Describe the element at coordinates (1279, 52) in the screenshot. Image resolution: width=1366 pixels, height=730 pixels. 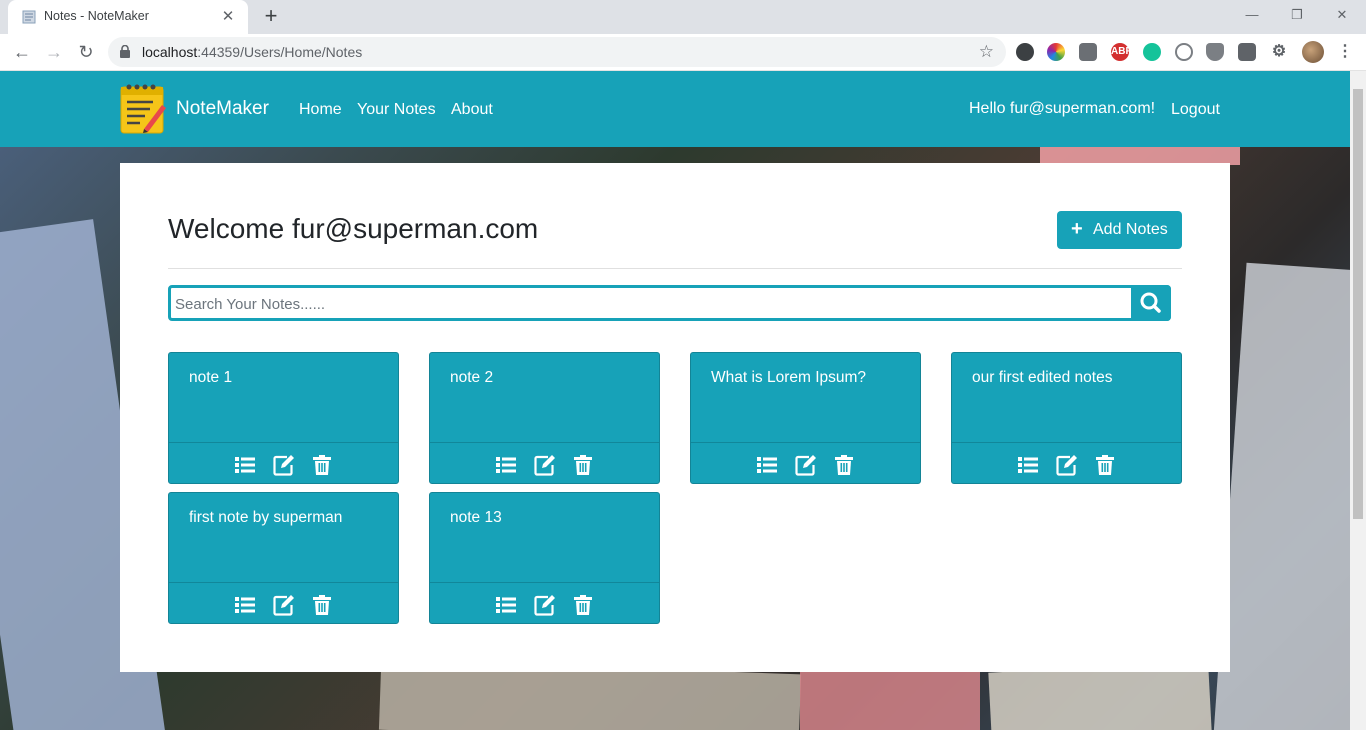
I see `puzzle-extensions-icon: ⚙` at that location.